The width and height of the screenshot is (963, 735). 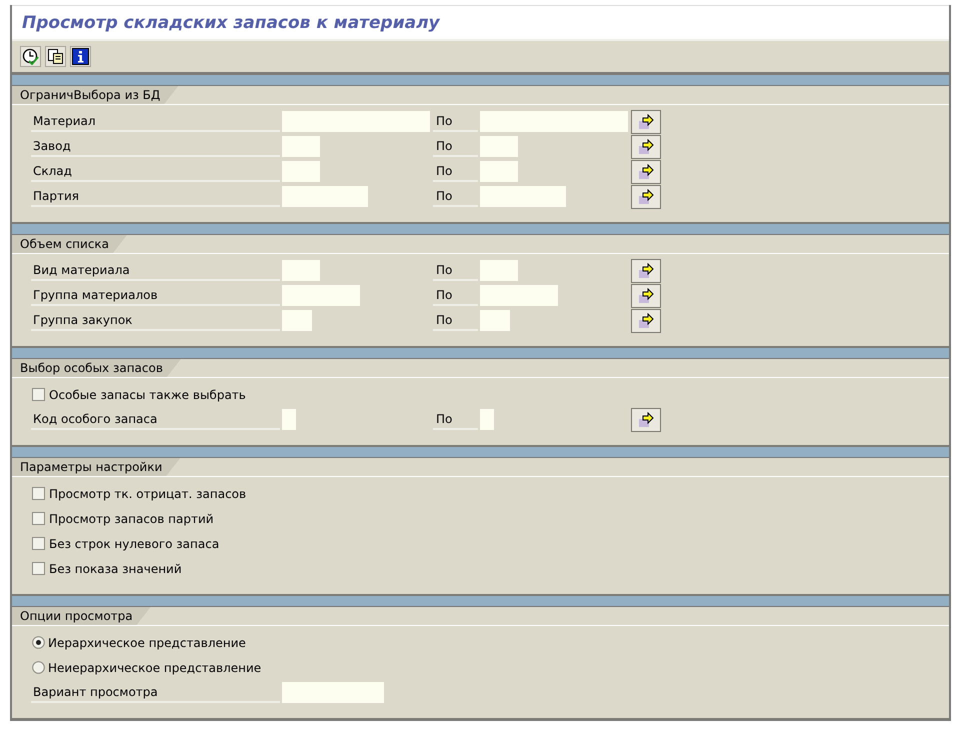 I want to click on info-icon, so click(x=80, y=56).